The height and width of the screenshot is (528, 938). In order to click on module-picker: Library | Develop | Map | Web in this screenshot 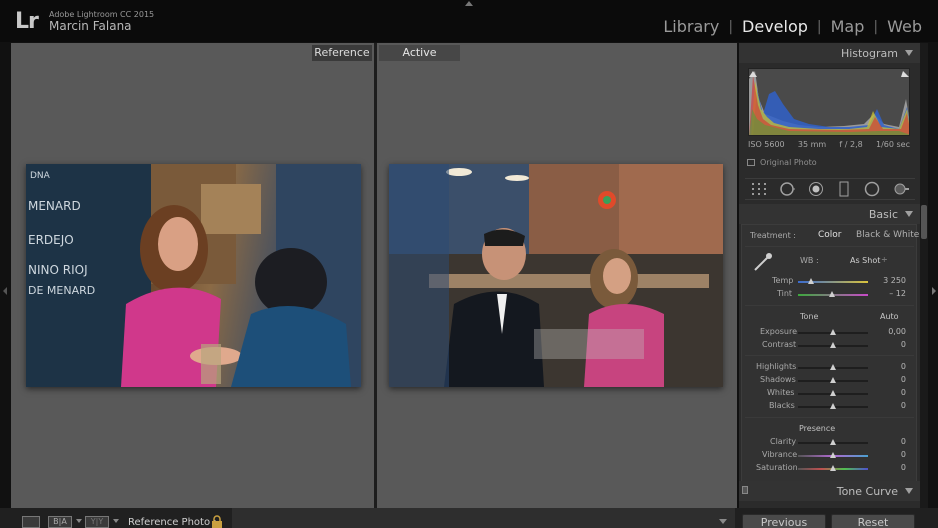, I will do `click(792, 26)`.